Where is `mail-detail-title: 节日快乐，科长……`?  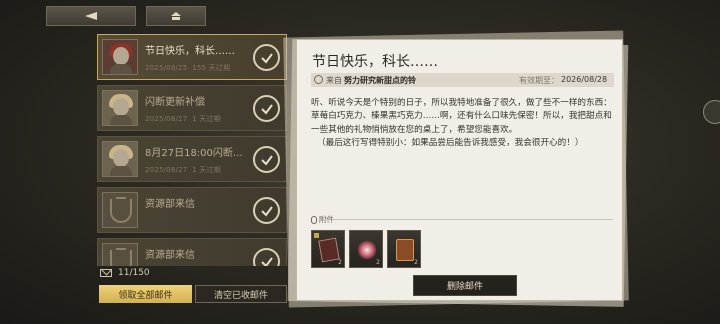
mail-detail-title: 节日快乐，科长…… is located at coordinates (375, 62).